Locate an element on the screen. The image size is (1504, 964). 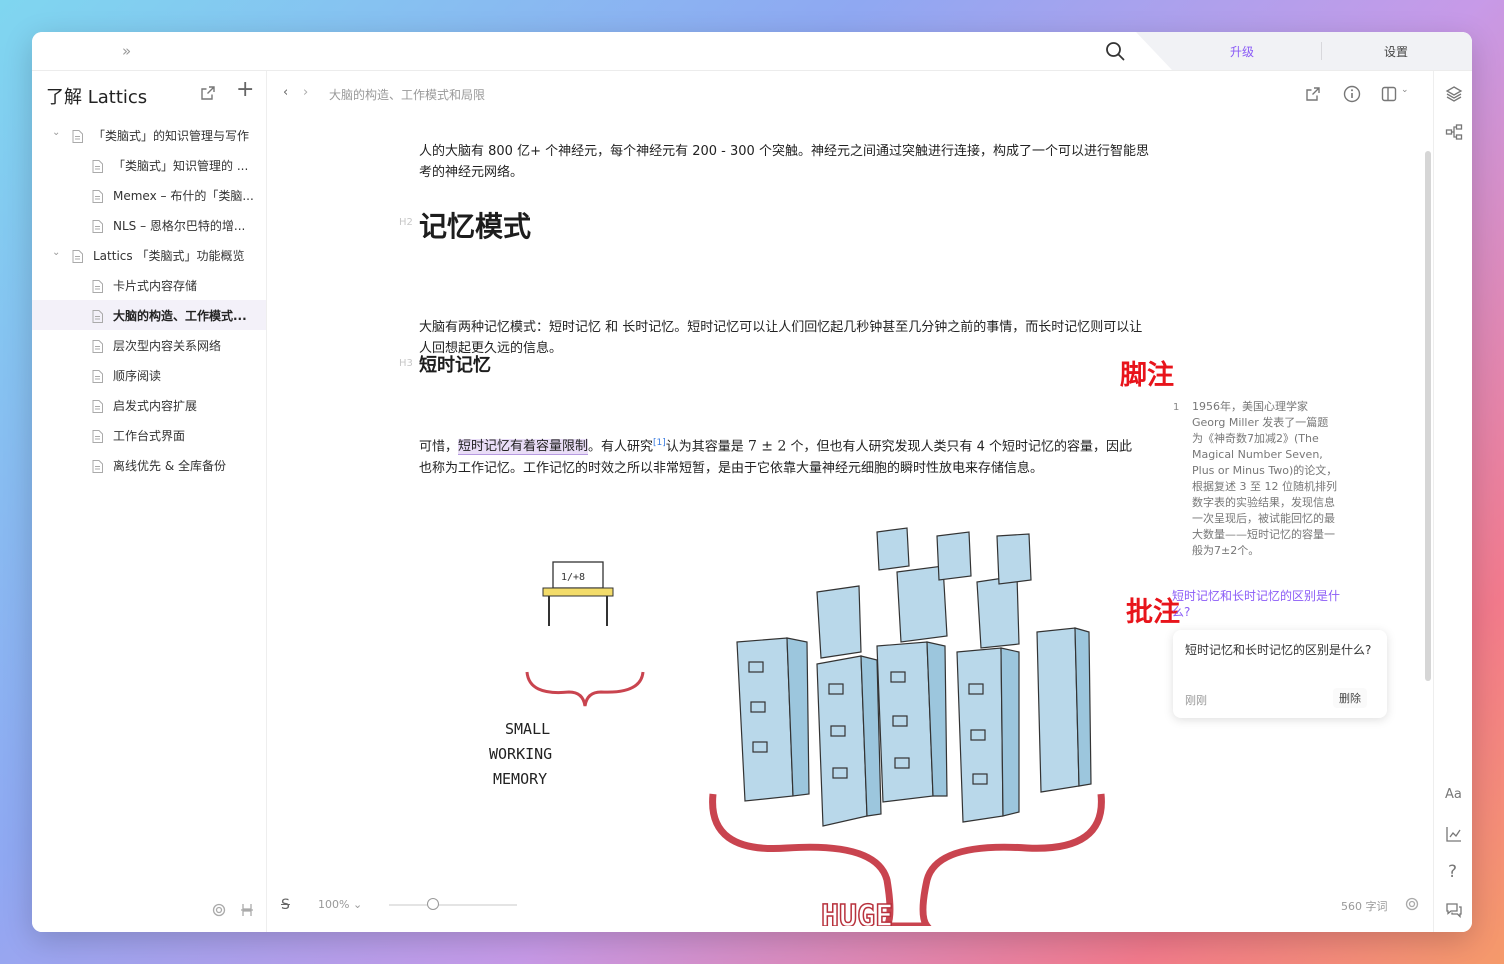
back-icon: ‹ is located at coordinates (285, 92).